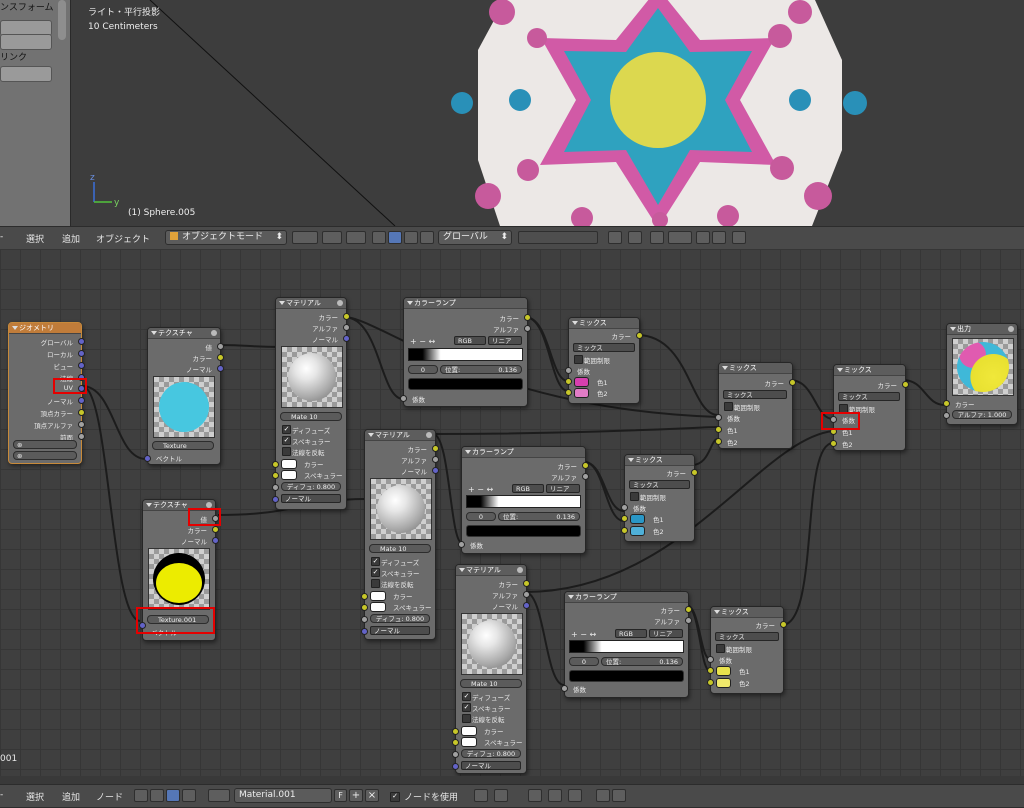  What do you see at coordinates (356, 795) in the screenshot?
I see `add-icon: +` at bounding box center [356, 795].